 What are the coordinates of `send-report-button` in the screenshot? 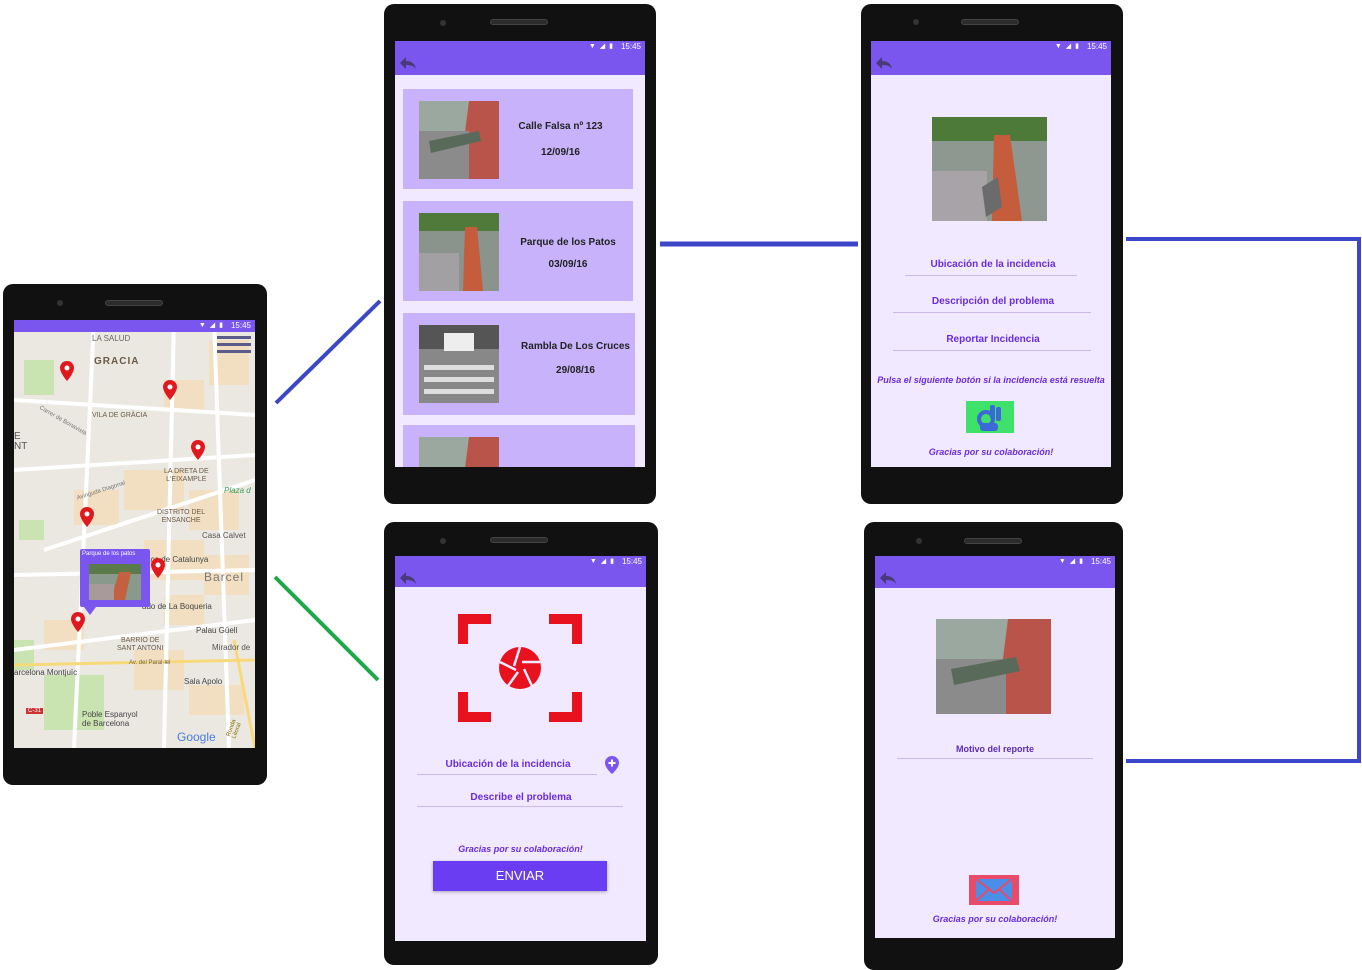 It's located at (994, 890).